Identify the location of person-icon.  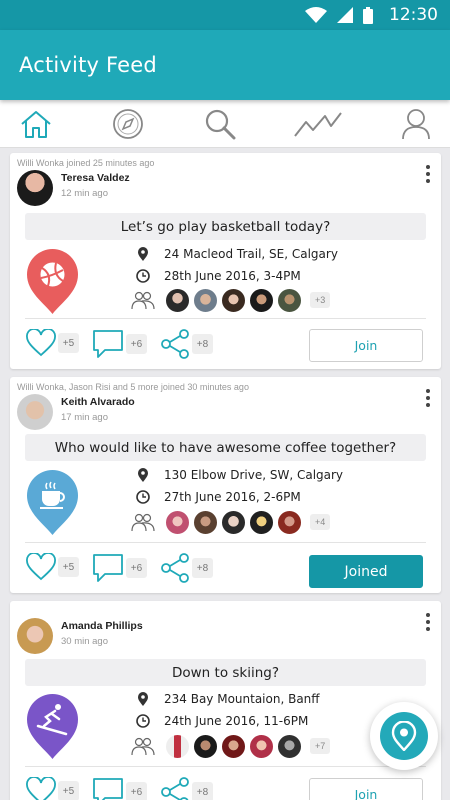
(416, 123).